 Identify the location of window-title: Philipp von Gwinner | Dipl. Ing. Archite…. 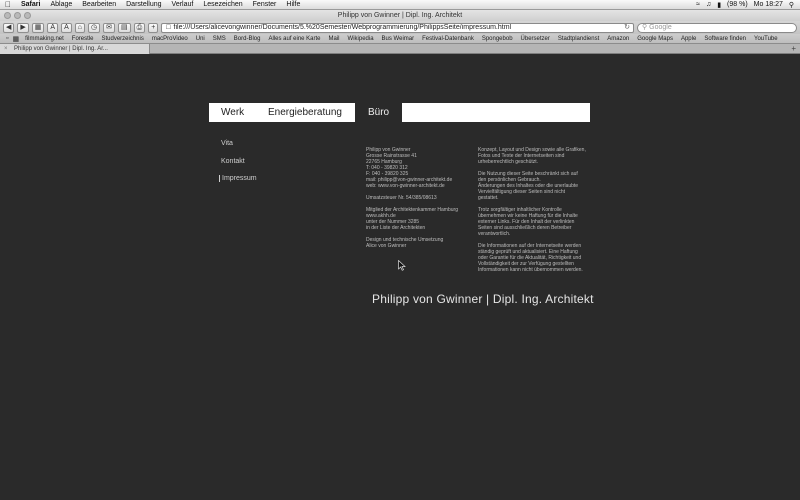
(400, 15).